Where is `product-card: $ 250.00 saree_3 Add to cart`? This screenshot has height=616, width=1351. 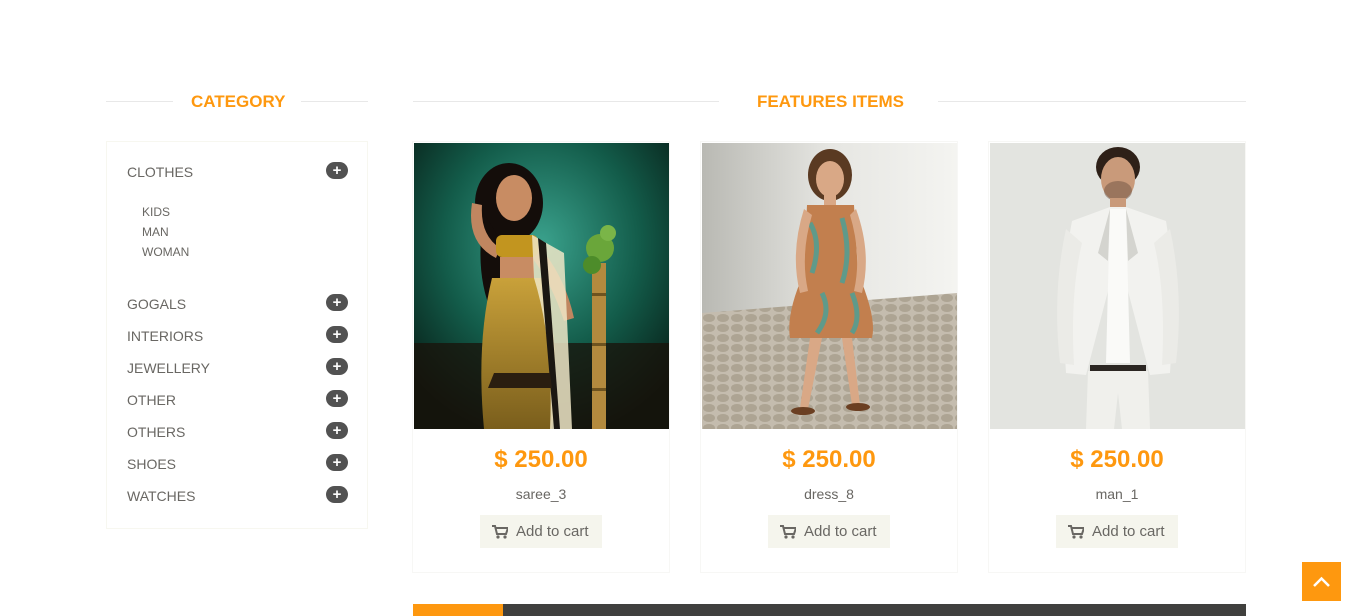
product-card: $ 250.00 saree_3 Add to cart is located at coordinates (541, 357).